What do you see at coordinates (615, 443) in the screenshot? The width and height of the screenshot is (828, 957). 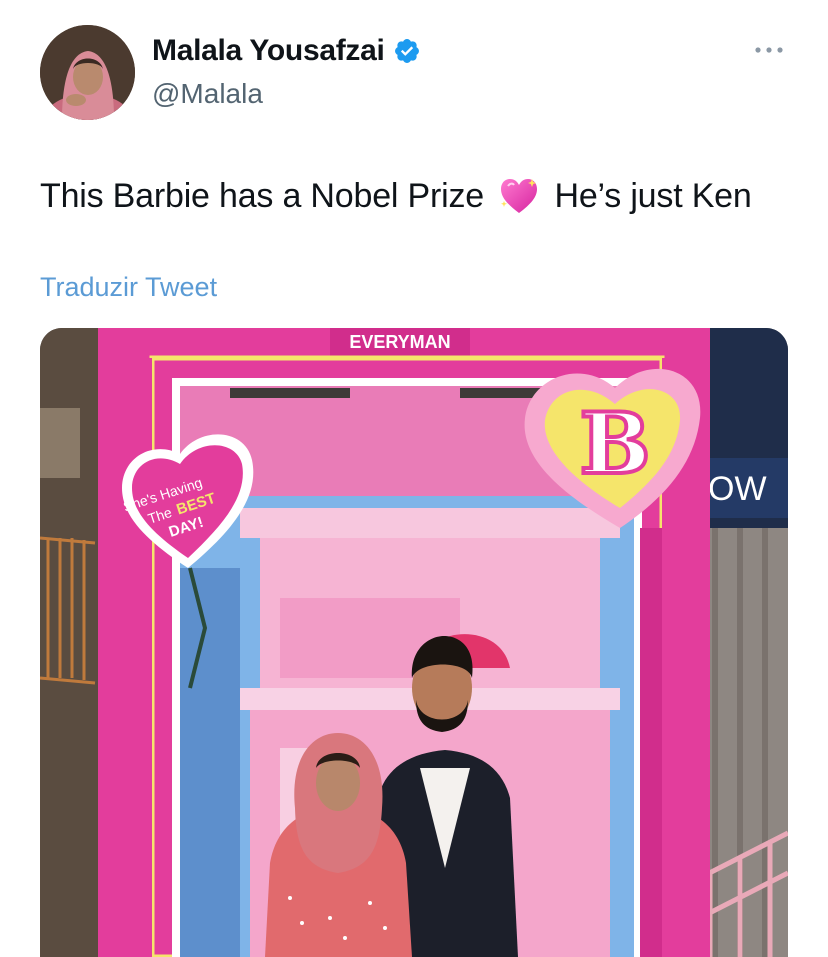 I see `logo-letter: B` at bounding box center [615, 443].